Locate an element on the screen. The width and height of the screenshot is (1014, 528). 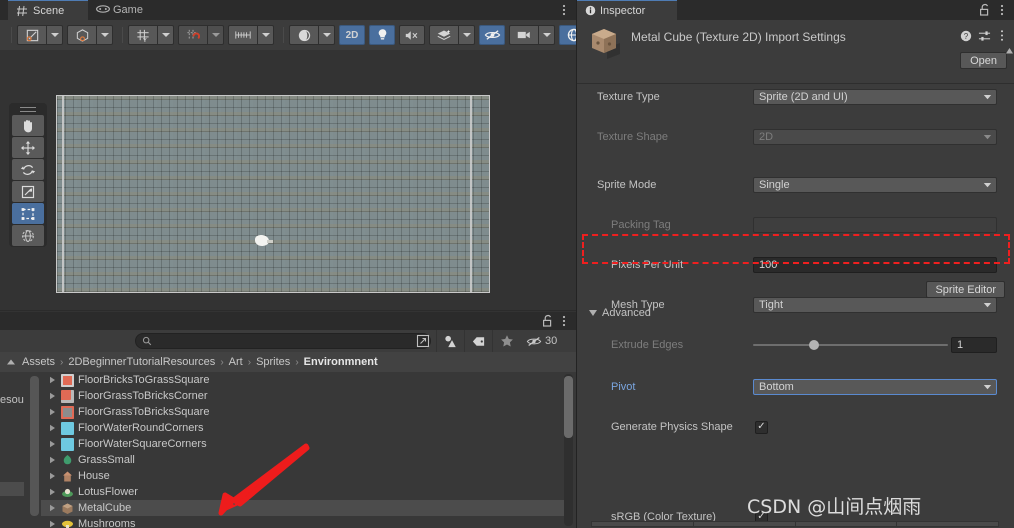
scale-tool is located at coordinates (28, 191).